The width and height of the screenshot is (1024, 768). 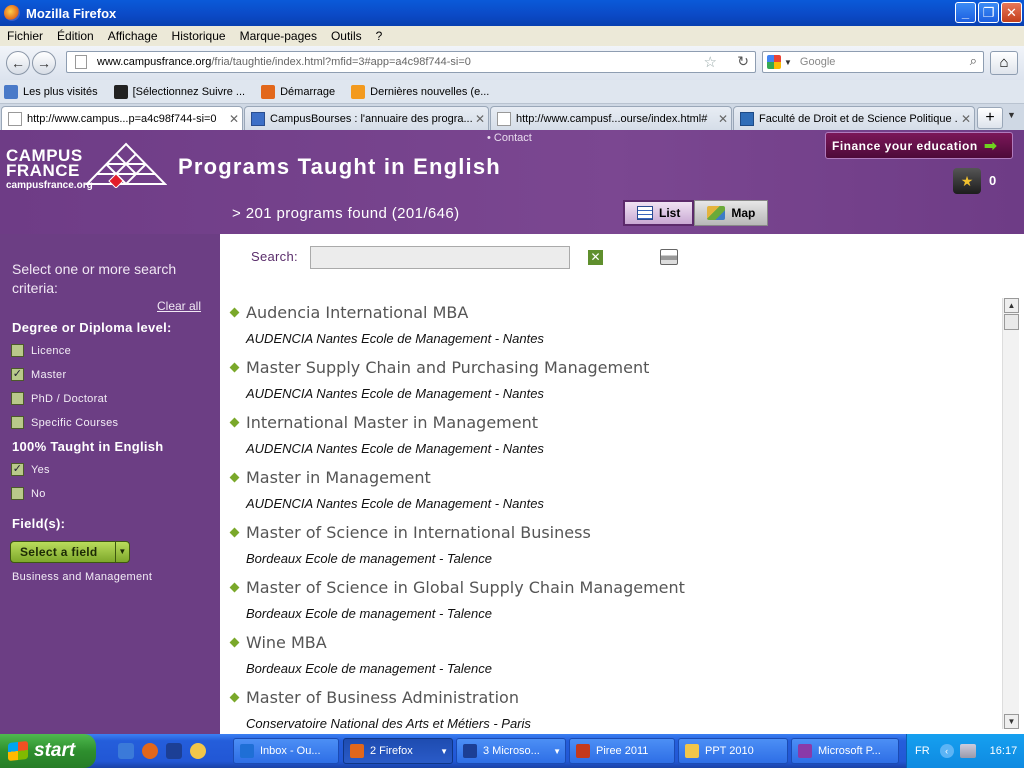 I want to click on home-button: ⌂, so click(x=1004, y=63).